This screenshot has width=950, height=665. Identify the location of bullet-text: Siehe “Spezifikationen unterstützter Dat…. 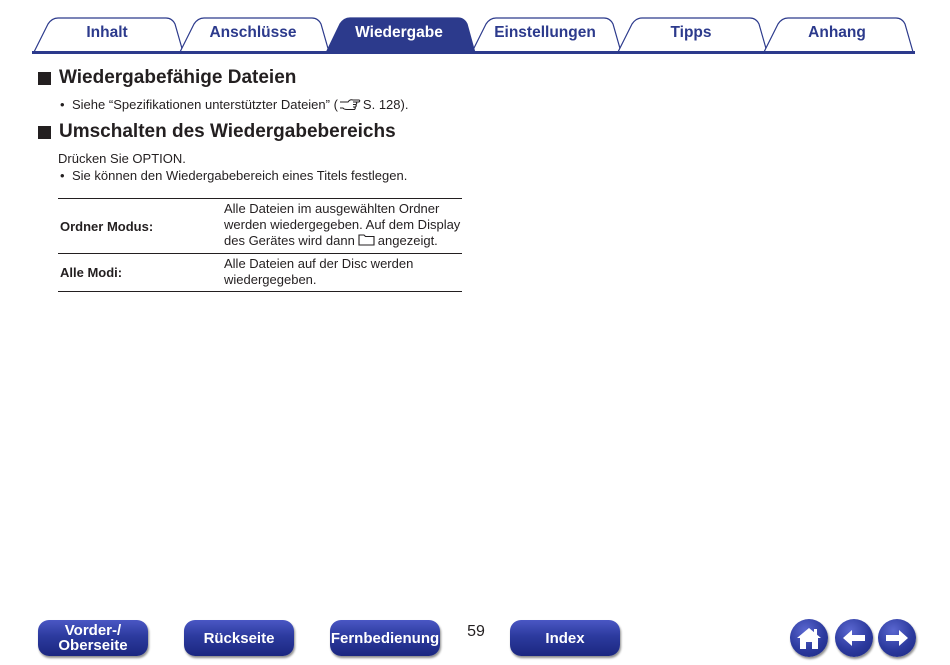
(205, 104).